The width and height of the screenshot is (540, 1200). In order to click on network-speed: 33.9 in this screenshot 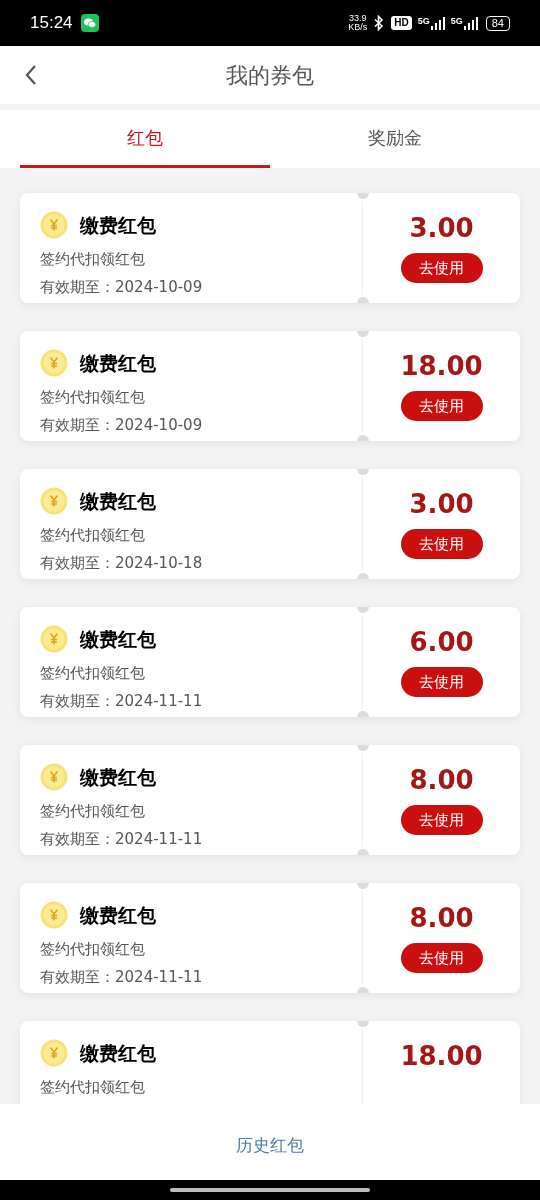, I will do `click(358, 18)`.